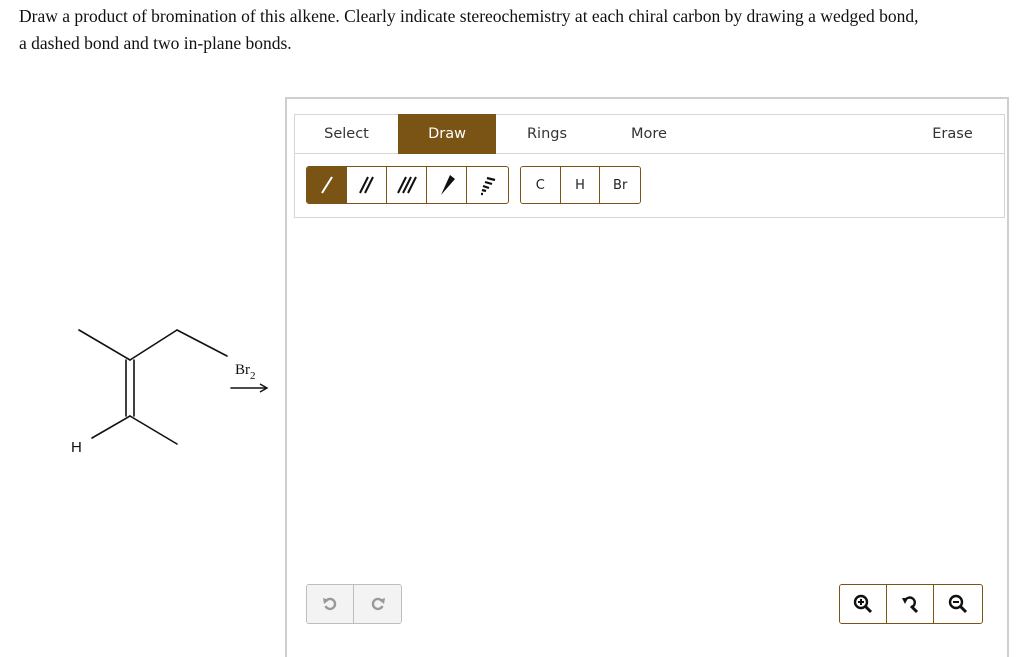  I want to click on zoom-group, so click(911, 604).